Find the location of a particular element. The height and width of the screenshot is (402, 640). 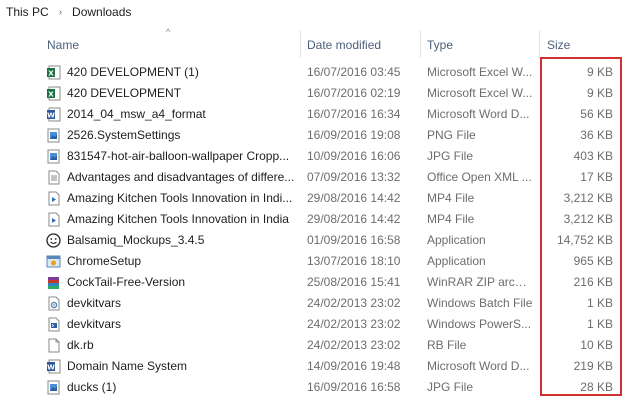

file-row: ducks (1) 16/09/2016 16:58 JPG File 28 KB is located at coordinates (320, 387).